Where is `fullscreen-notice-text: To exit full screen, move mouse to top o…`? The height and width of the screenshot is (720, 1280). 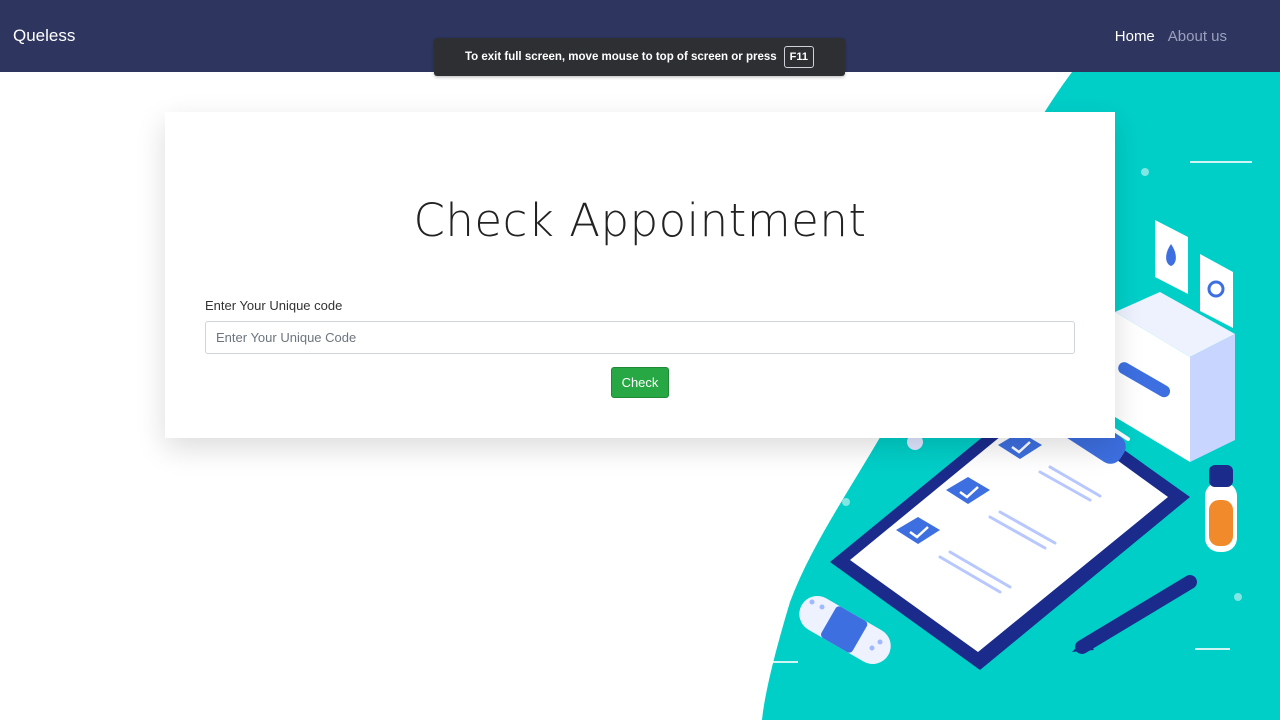 fullscreen-notice-text: To exit full screen, move mouse to top o… is located at coordinates (620, 57).